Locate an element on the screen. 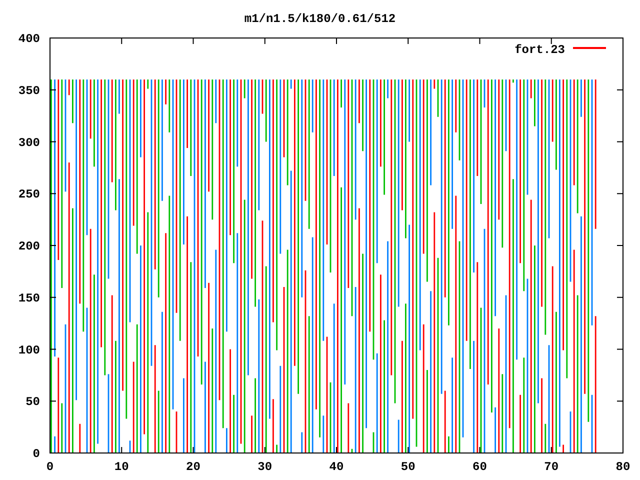  x-tick-label: 20 is located at coordinates (193, 467).